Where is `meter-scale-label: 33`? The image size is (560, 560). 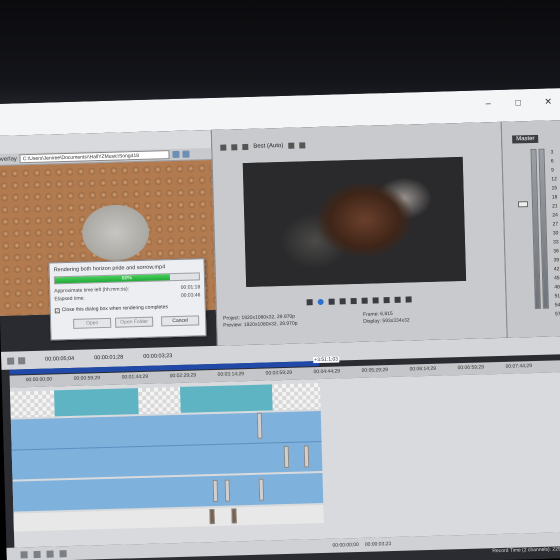
meter-scale-label: 33 is located at coordinates (555, 242).